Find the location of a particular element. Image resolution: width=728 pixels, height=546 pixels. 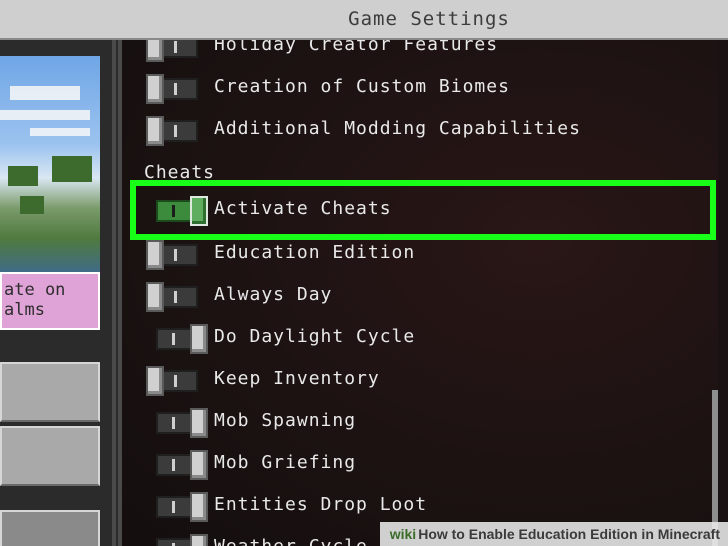

setting-row-keep-inventory: Keep Inventory is located at coordinates (420, 381).